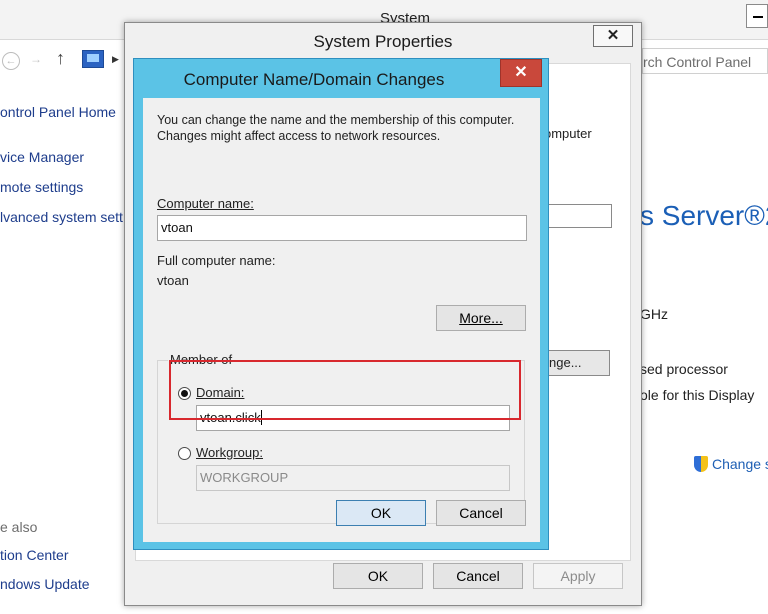 This screenshot has height=614, width=768. Describe the element at coordinates (41, 187) in the screenshot. I see `sidebar-link-remote-settings: mote settings` at that location.